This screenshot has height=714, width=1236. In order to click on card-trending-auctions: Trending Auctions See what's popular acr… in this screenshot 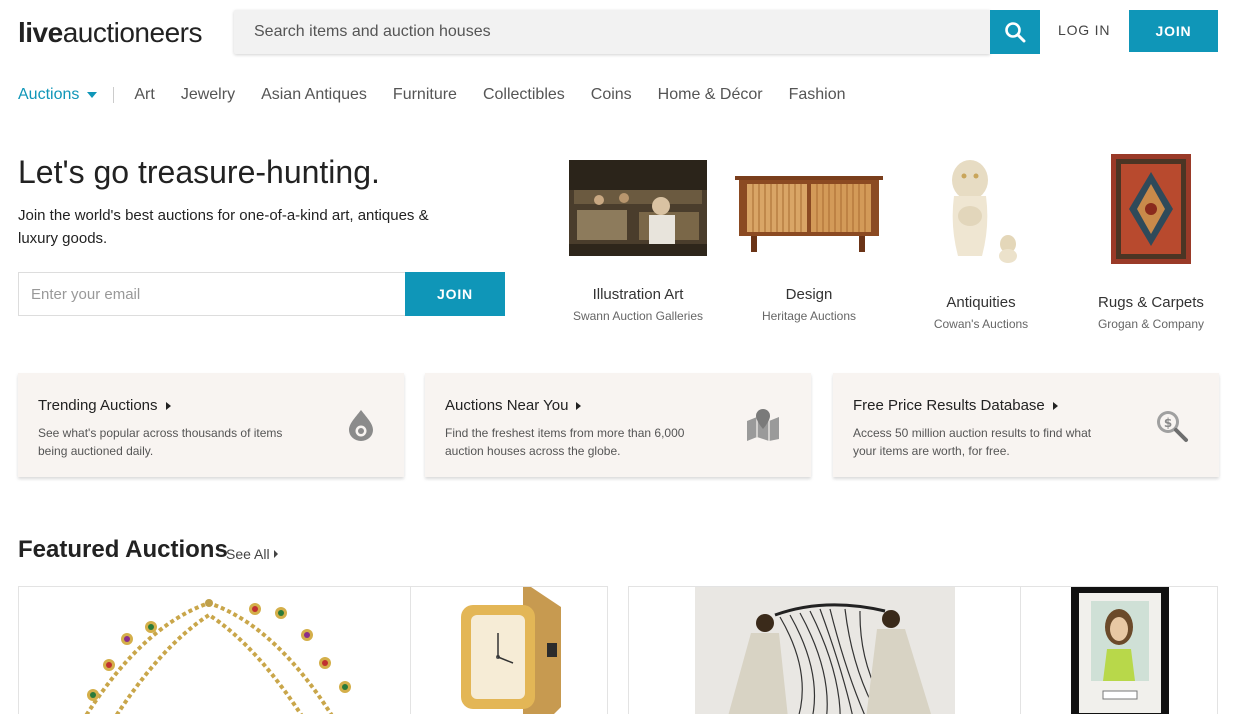, I will do `click(211, 425)`.